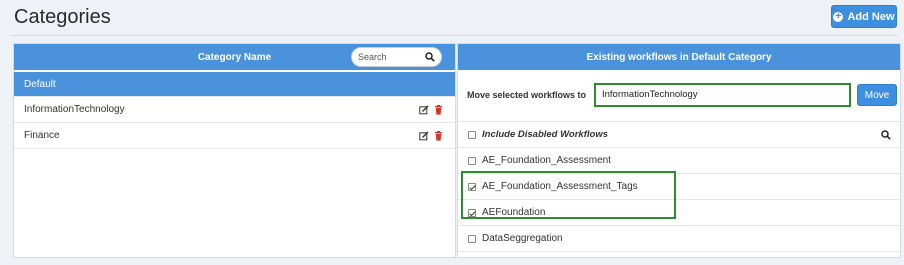 This screenshot has width=904, height=265. What do you see at coordinates (679, 239) in the screenshot?
I see `workflow-row: DataSeggregation` at bounding box center [679, 239].